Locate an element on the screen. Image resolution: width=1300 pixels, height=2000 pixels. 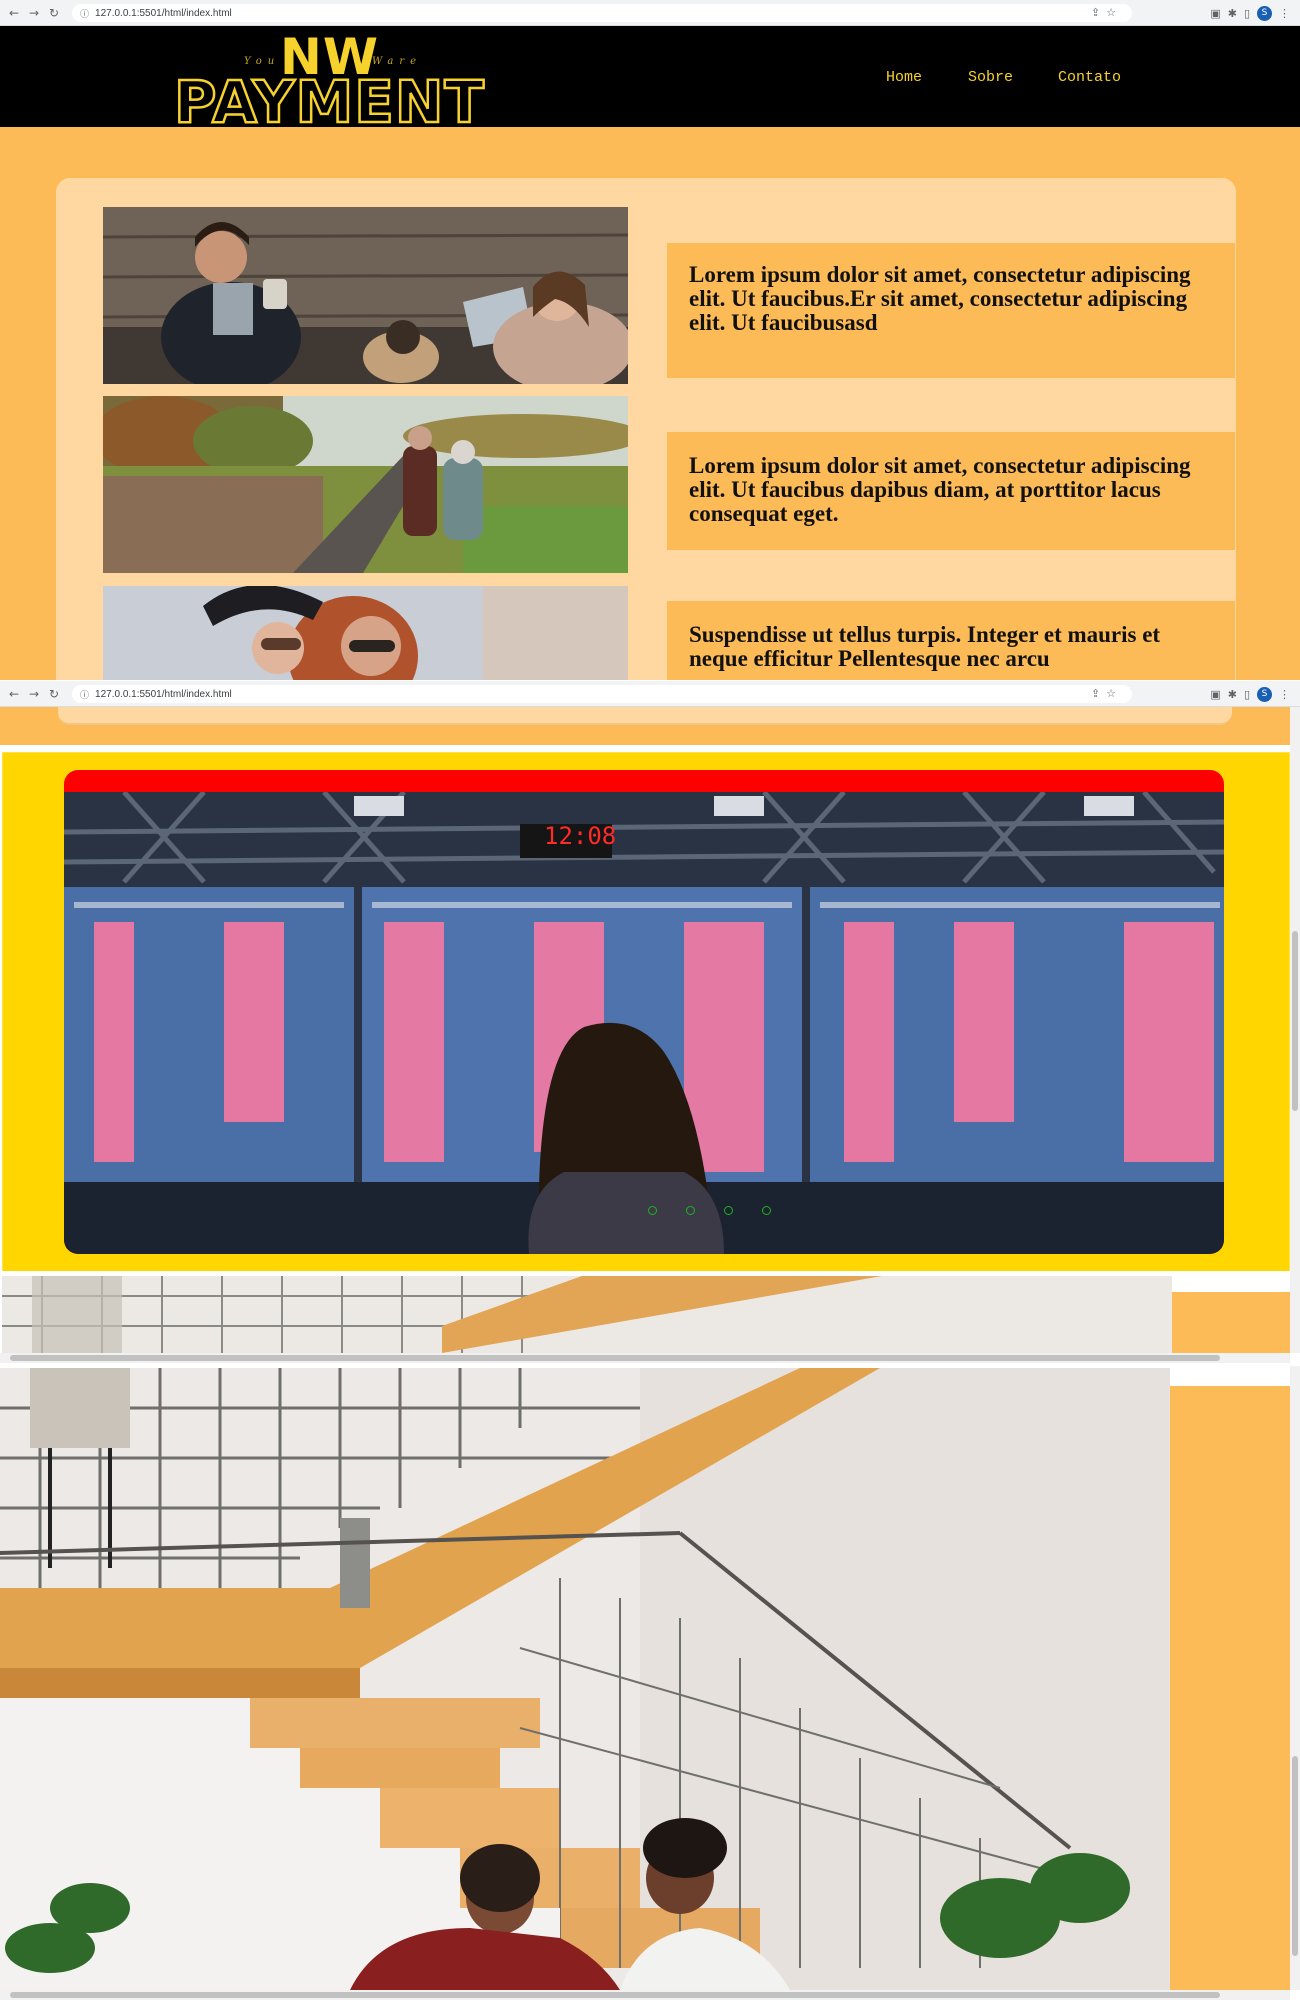
logo-payment-text: PAYMENT is located at coordinates (329, 102).